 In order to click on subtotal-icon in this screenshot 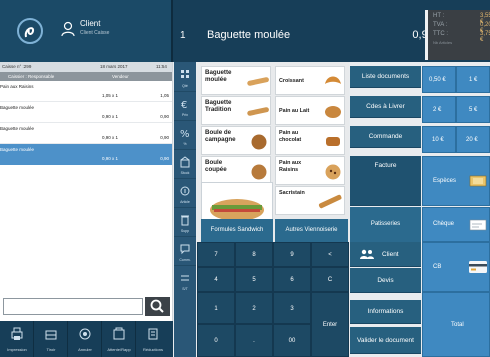, I will do `click(185, 278)`.